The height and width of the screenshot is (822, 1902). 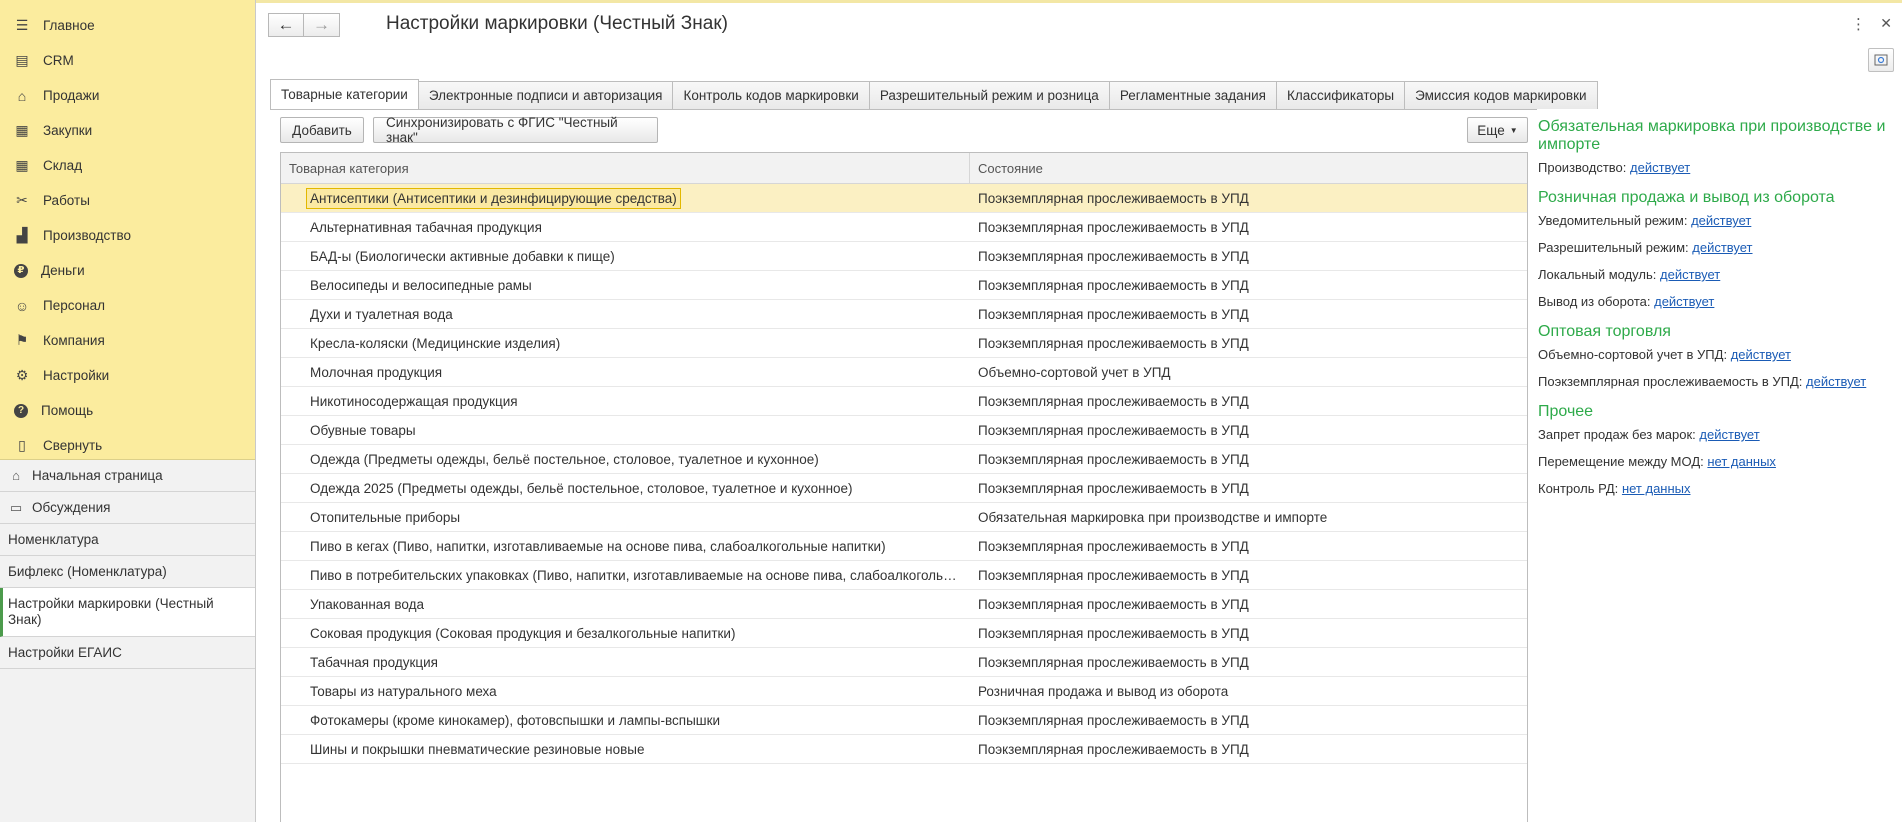 I want to click on sidebar-section-label: Настройки, so click(x=76, y=375).